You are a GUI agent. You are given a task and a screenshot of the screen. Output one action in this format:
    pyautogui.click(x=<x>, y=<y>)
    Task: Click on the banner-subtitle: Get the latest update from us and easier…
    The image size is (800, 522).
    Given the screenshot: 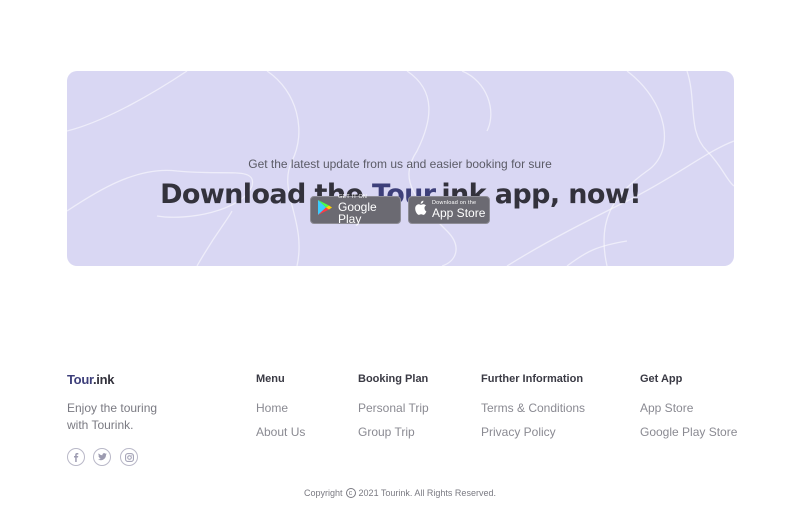 What is the action you would take?
    pyautogui.click(x=400, y=164)
    